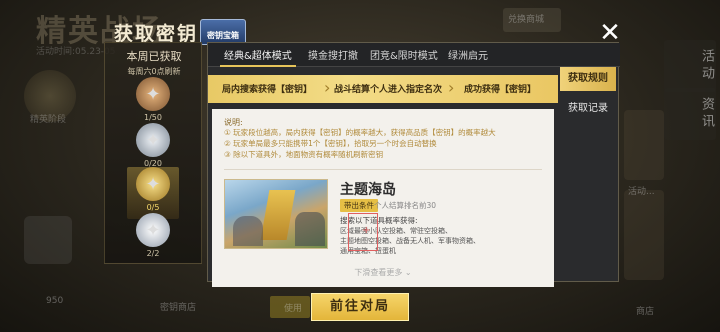  Describe the element at coordinates (293, 309) in the screenshot. I see `background-use-label: 使用` at that location.